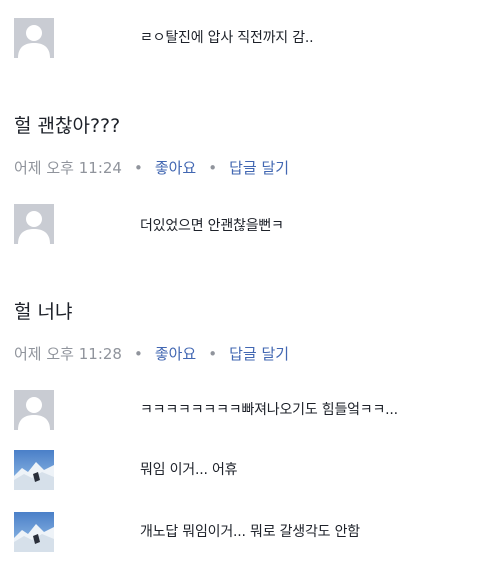  What do you see at coordinates (43, 312) in the screenshot?
I see `comment-text: 헐 너냐` at bounding box center [43, 312].